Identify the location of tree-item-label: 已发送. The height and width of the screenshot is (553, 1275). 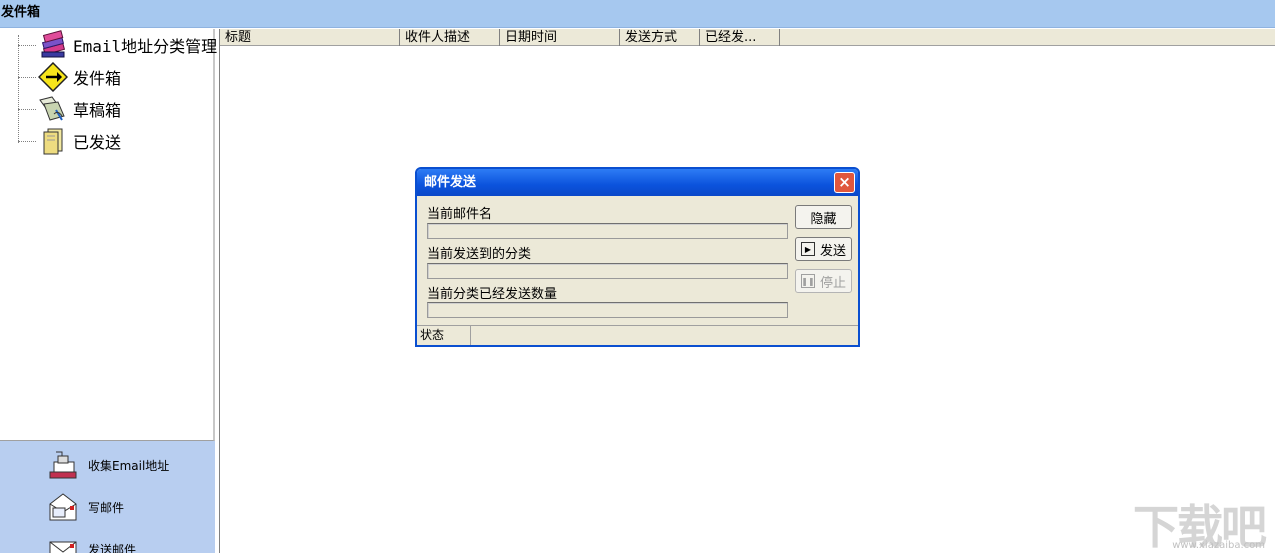
(97, 142).